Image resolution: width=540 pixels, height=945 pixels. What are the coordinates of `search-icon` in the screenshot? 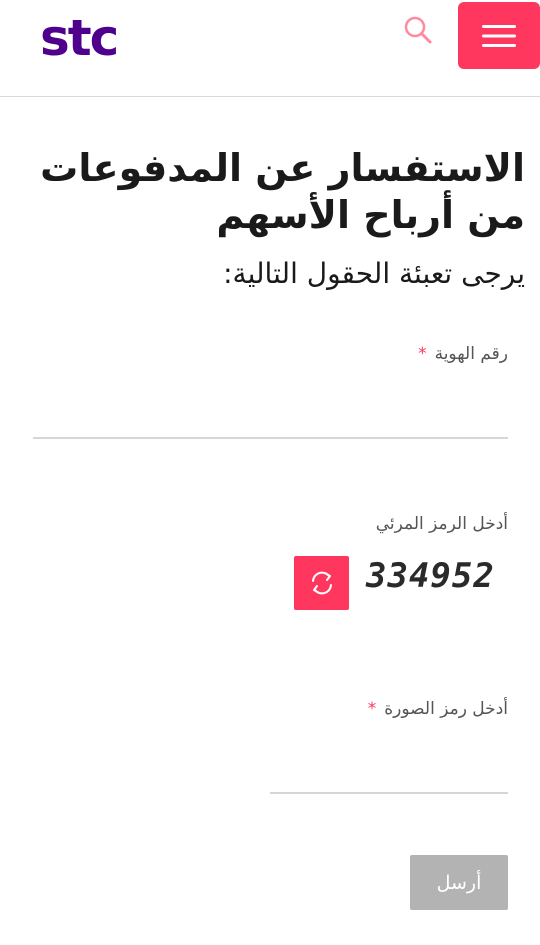 It's located at (418, 30).